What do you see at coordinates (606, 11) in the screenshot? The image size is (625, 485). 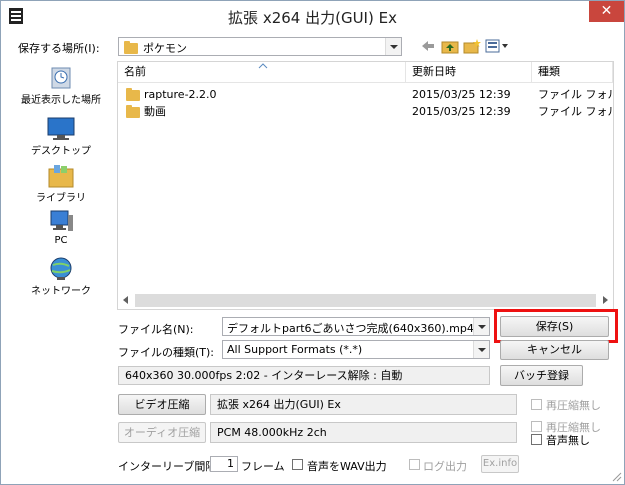 I see `close-button: ✕` at bounding box center [606, 11].